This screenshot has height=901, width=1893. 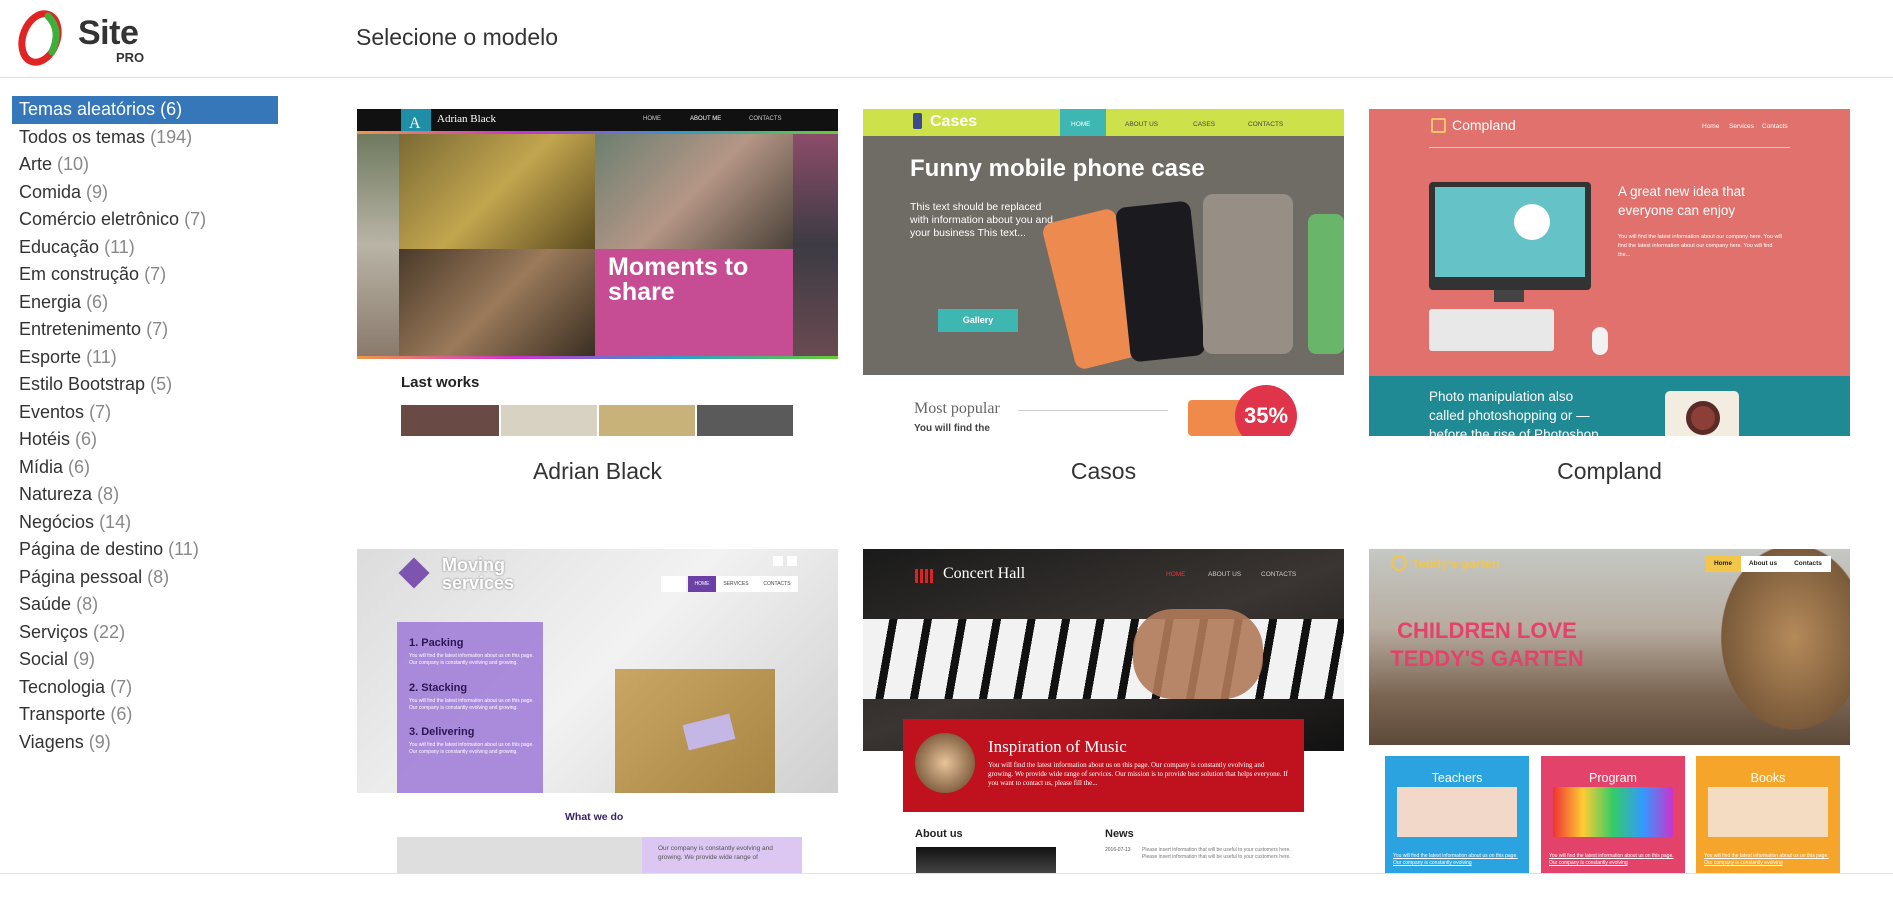 I want to click on category-item: Natureza (8), so click(x=145, y=495).